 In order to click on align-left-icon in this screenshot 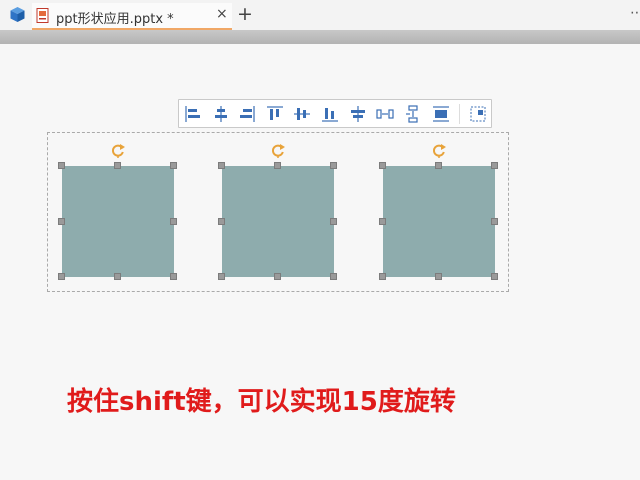, I will do `click(193, 114)`.